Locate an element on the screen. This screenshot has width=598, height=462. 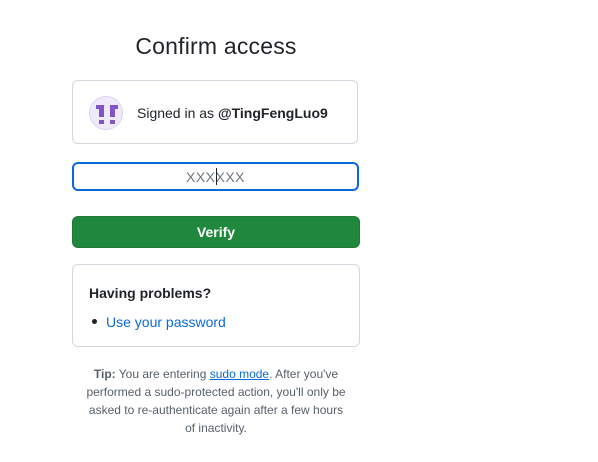
sudo-mode-link: sudo mode is located at coordinates (239, 374).